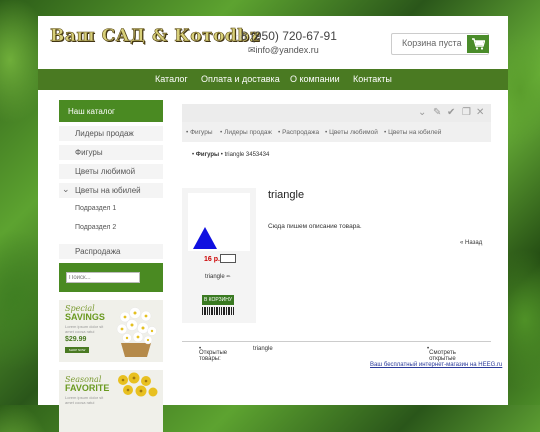 The width and height of the screenshot is (540, 432). I want to click on nav-contacts: Контакты, so click(372, 79).